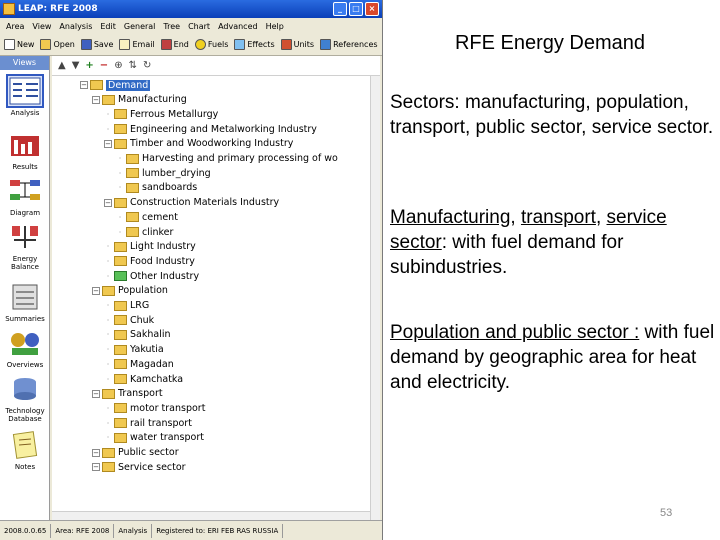  I want to click on minimize-button: _, so click(340, 9).